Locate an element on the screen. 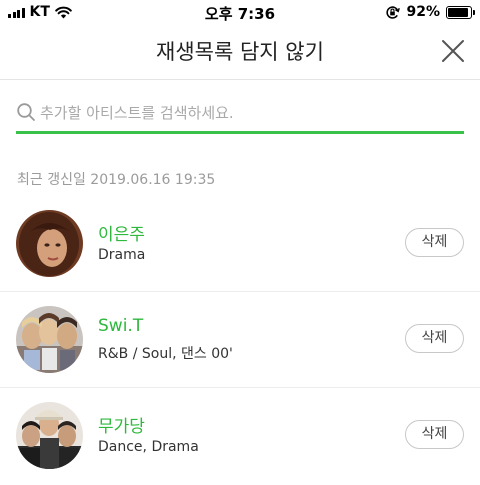 This screenshot has width=480, height=485. last-updated-text: 최근 갱신일 2019.06.16 19:35 is located at coordinates (116, 180).